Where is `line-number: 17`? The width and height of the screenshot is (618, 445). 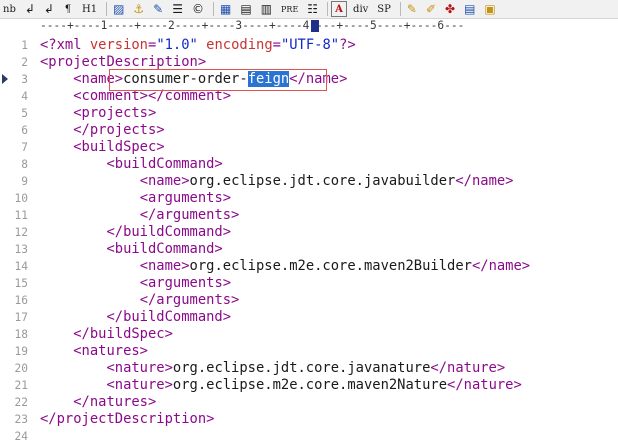 line-number: 17 is located at coordinates (21, 317).